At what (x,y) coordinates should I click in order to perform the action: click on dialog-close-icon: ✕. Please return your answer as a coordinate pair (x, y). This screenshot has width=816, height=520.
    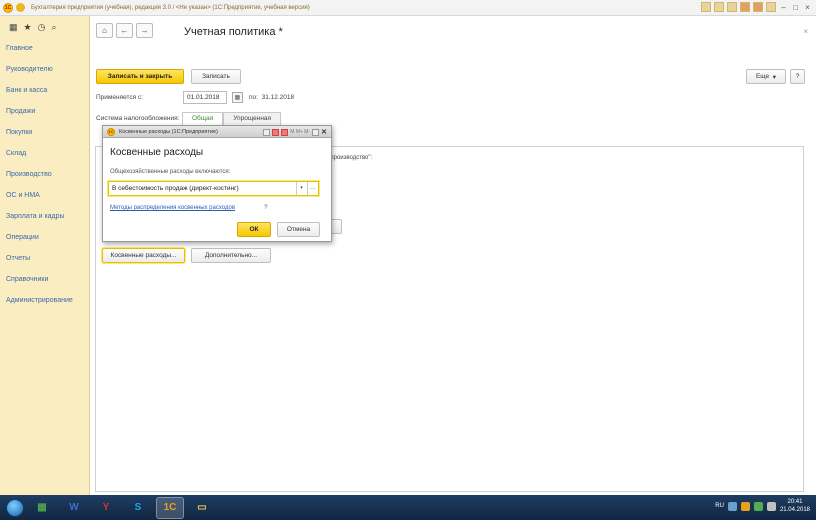
    Looking at the image, I should click on (324, 132).